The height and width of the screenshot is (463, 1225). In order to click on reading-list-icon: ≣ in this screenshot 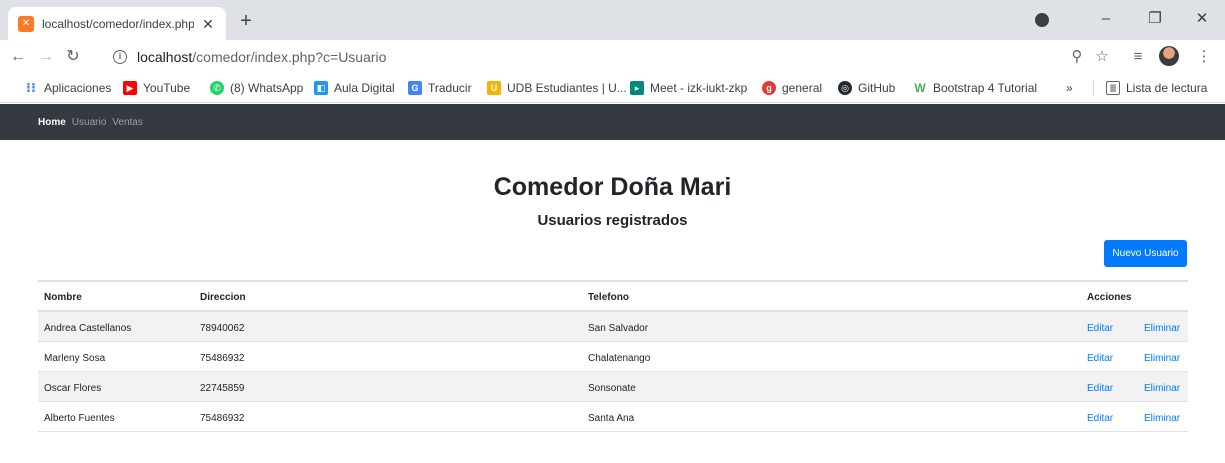, I will do `click(1113, 88)`.